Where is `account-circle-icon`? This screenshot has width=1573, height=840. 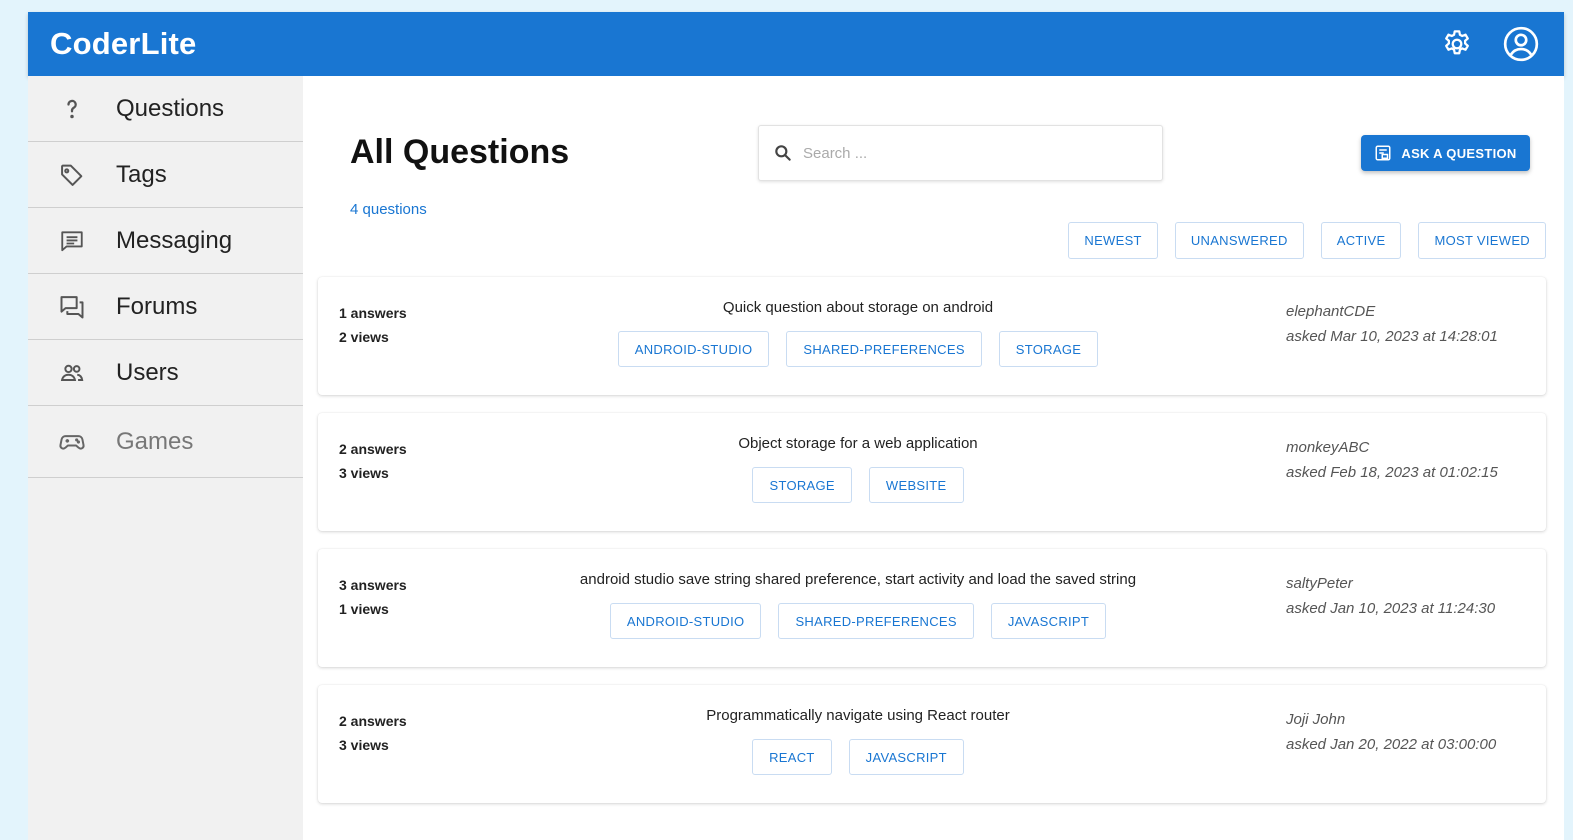
account-circle-icon is located at coordinates (1521, 44).